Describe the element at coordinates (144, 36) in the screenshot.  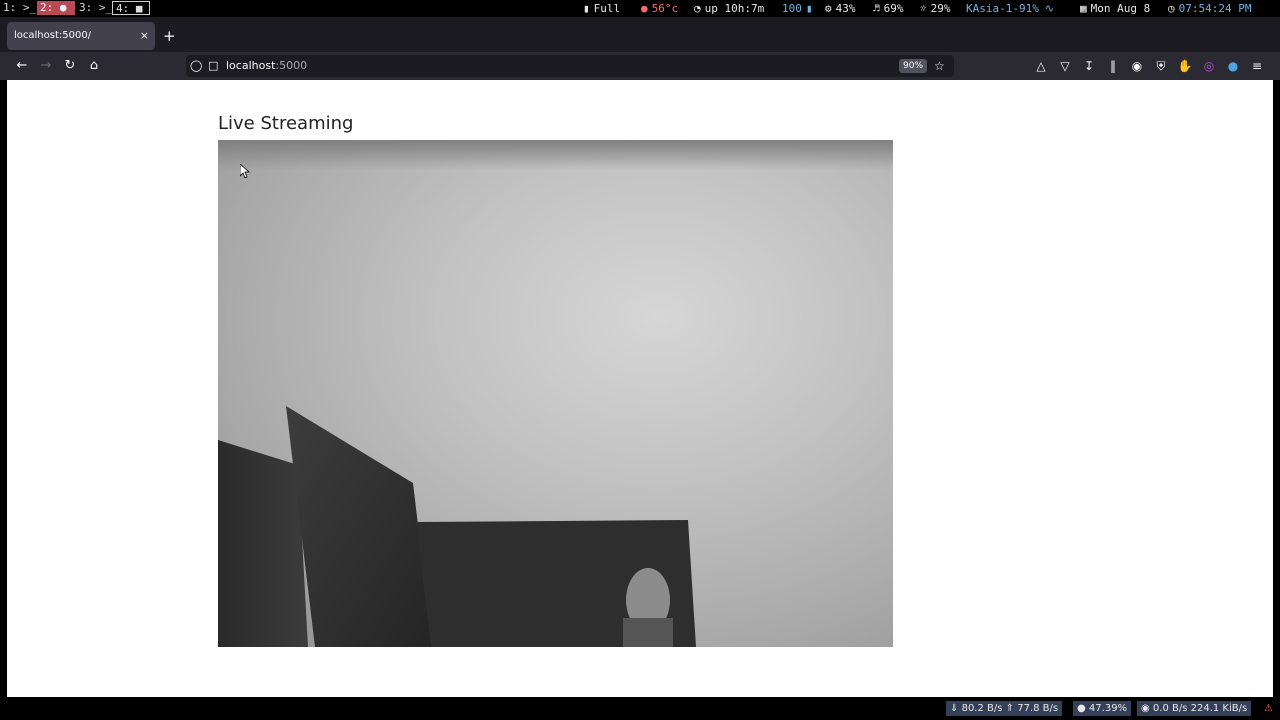
I see `close-icon: ×` at that location.